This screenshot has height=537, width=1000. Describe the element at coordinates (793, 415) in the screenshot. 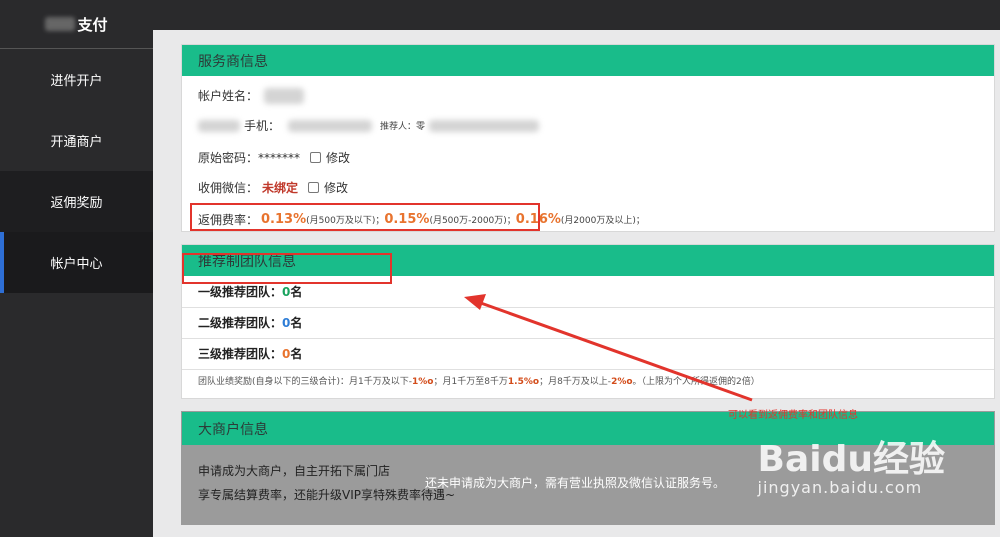

I see `annotation-note: 可以看到返佣费率和团队信息` at that location.